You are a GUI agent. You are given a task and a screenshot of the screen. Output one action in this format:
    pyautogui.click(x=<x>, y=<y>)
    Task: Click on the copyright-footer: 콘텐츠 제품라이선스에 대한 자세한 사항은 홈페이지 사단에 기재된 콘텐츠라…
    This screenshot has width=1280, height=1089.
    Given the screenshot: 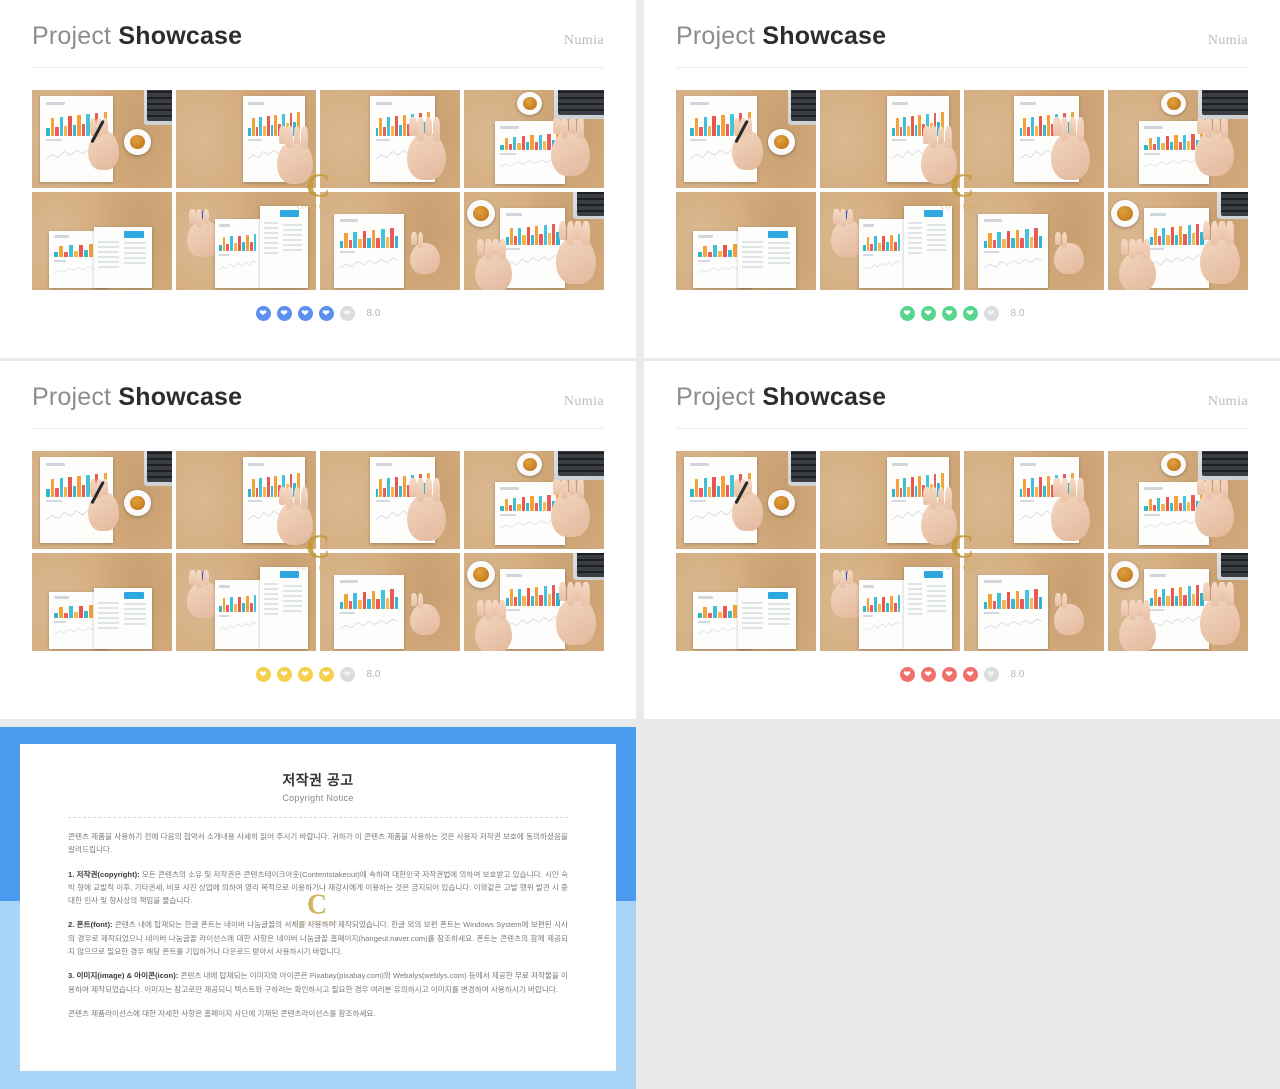 What is the action you would take?
    pyautogui.click(x=222, y=1013)
    